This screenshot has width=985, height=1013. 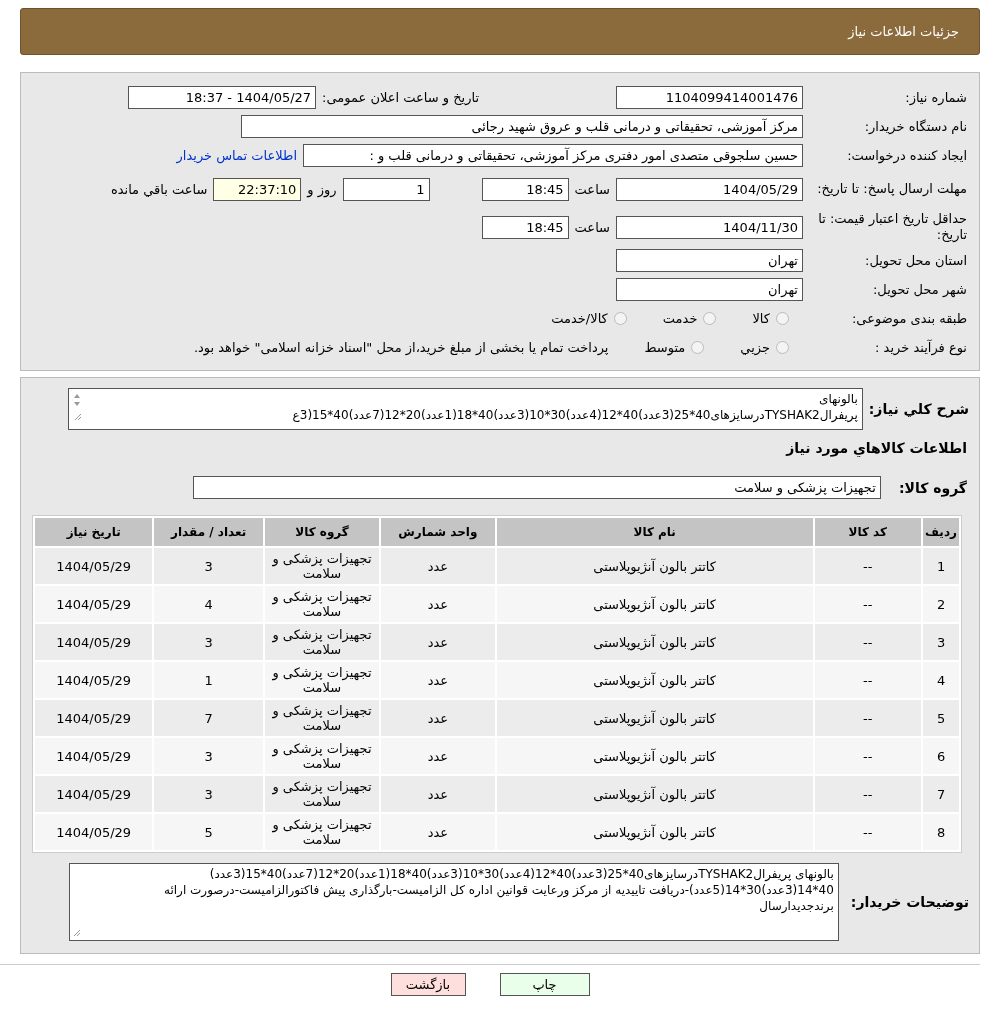 What do you see at coordinates (915, 126) in the screenshot?
I see `field-label: نام دستگاه خریدار:` at bounding box center [915, 126].